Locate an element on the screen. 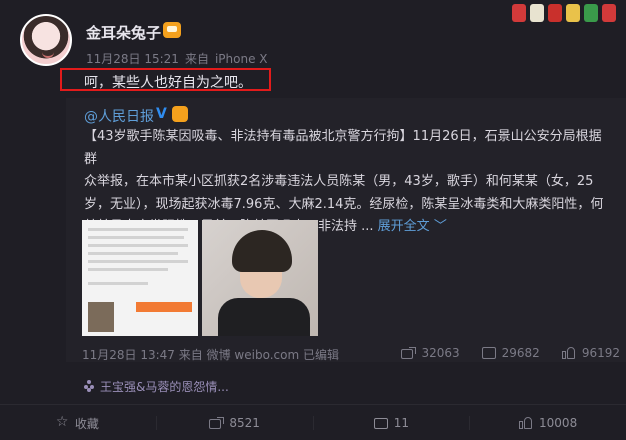  post-text: 呵，某些人也好自为之吧。 is located at coordinates (168, 83).